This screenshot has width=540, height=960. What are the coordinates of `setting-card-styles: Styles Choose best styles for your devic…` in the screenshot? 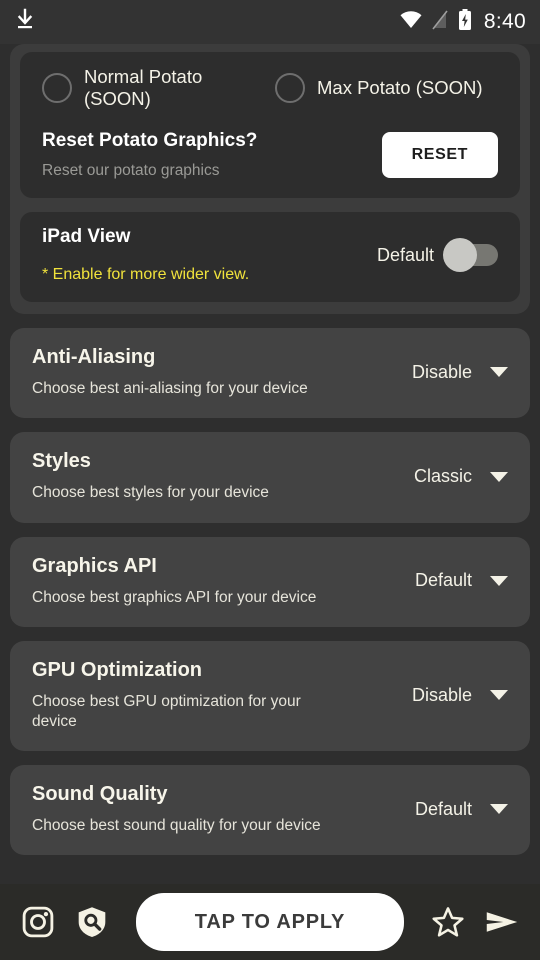 It's located at (270, 477).